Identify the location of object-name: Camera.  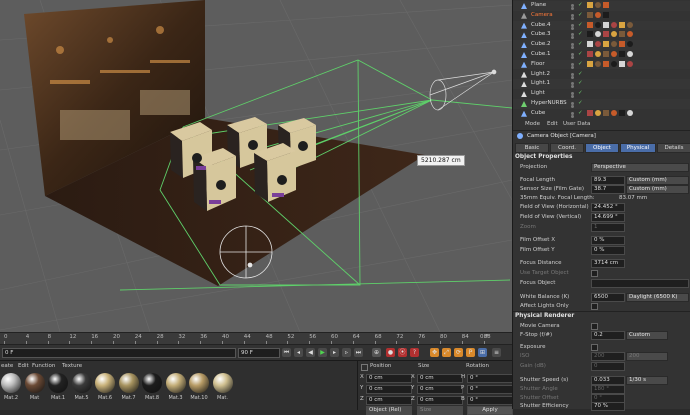
(542, 15).